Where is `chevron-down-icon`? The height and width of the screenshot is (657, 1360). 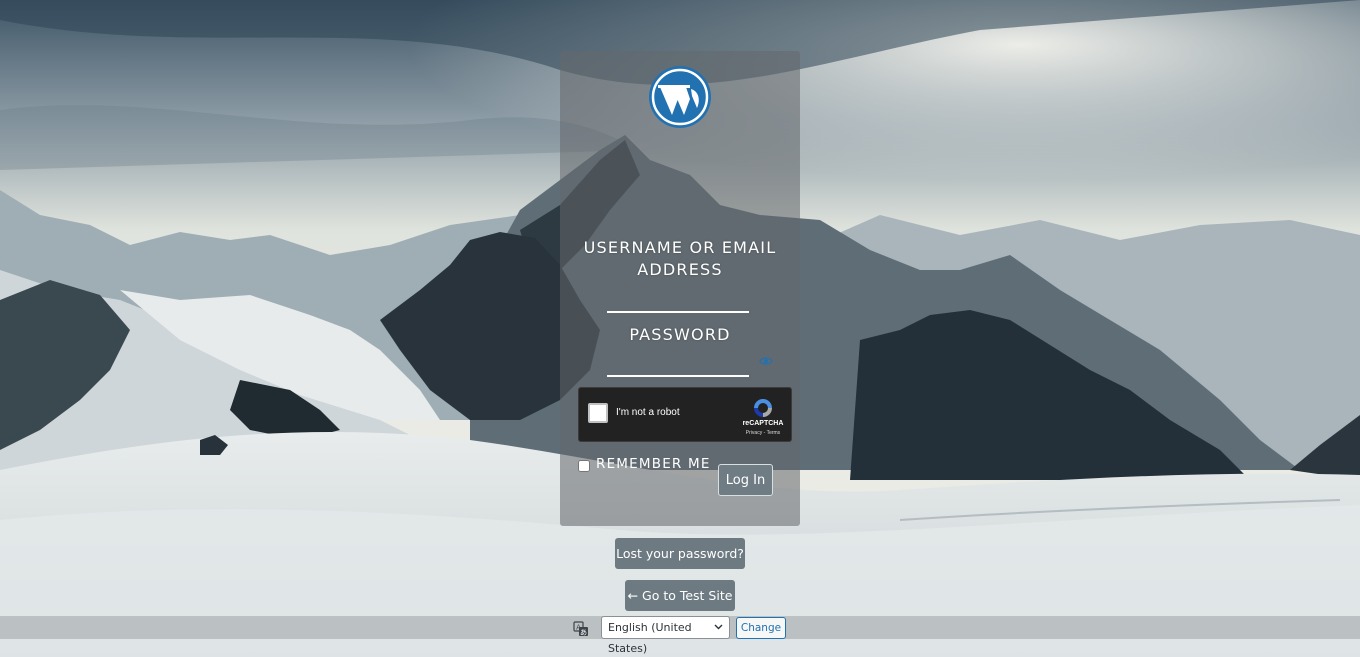 chevron-down-icon is located at coordinates (718, 627).